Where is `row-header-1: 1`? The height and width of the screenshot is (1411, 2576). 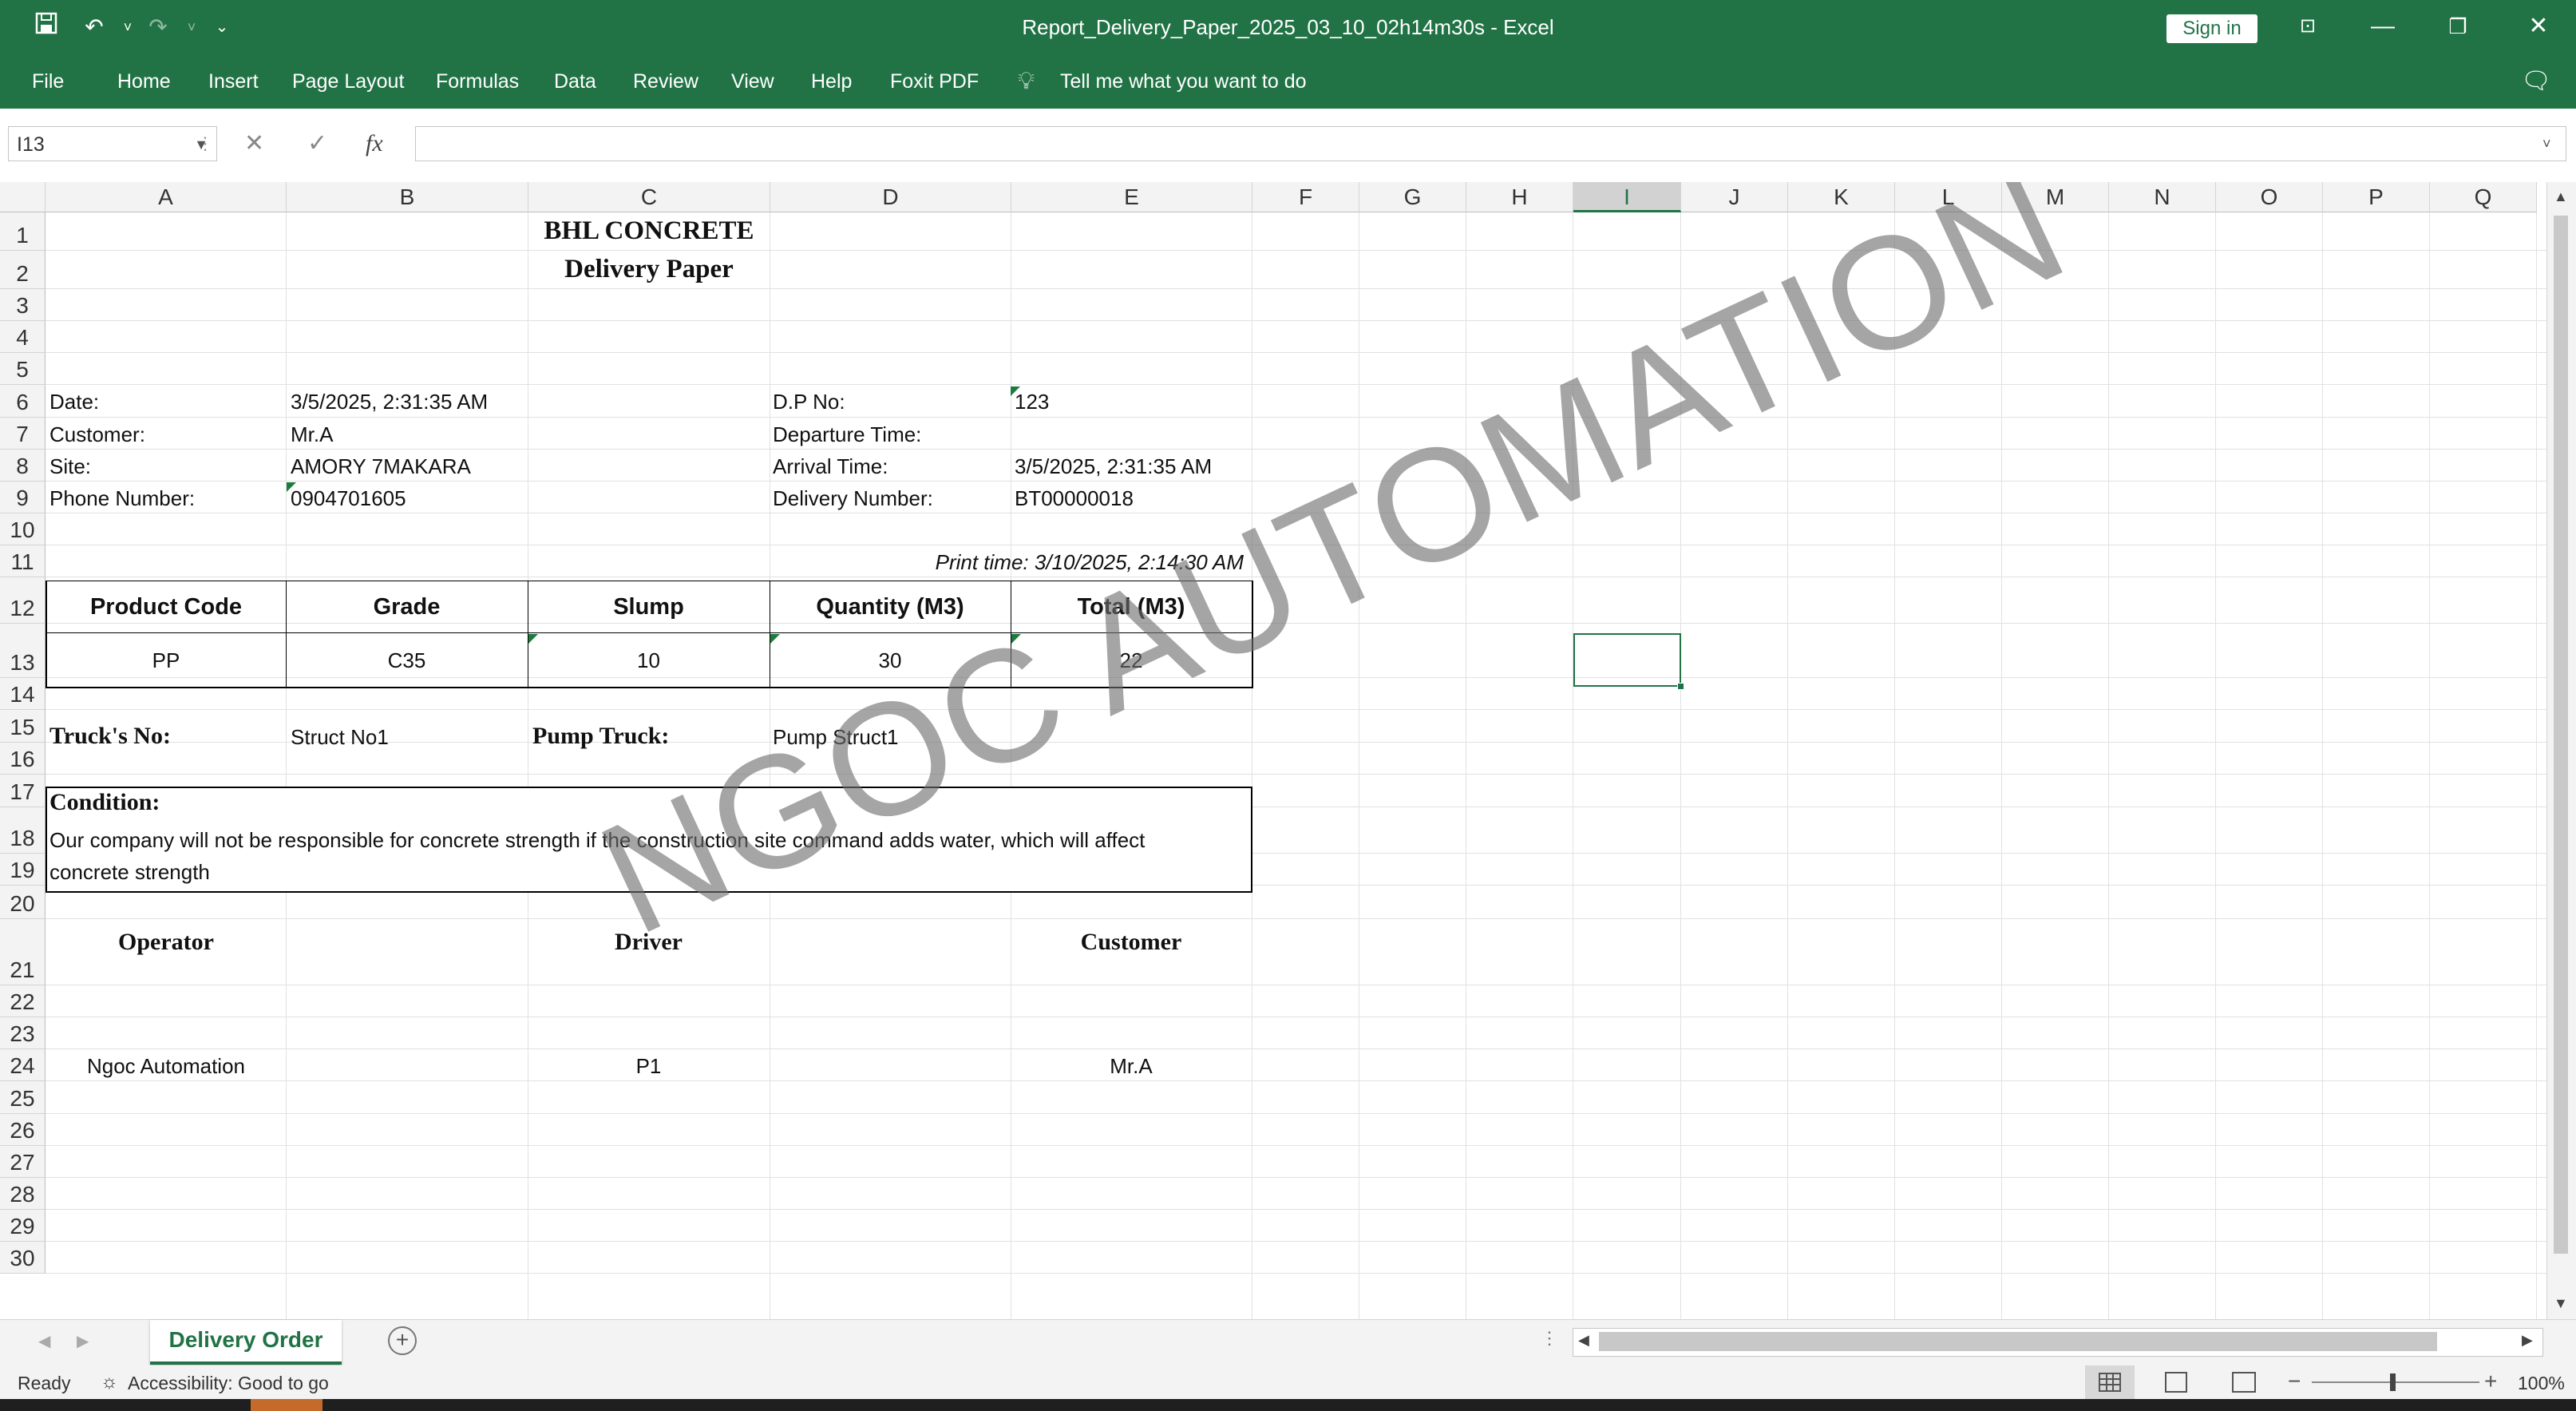 row-header-1: 1 is located at coordinates (23, 231).